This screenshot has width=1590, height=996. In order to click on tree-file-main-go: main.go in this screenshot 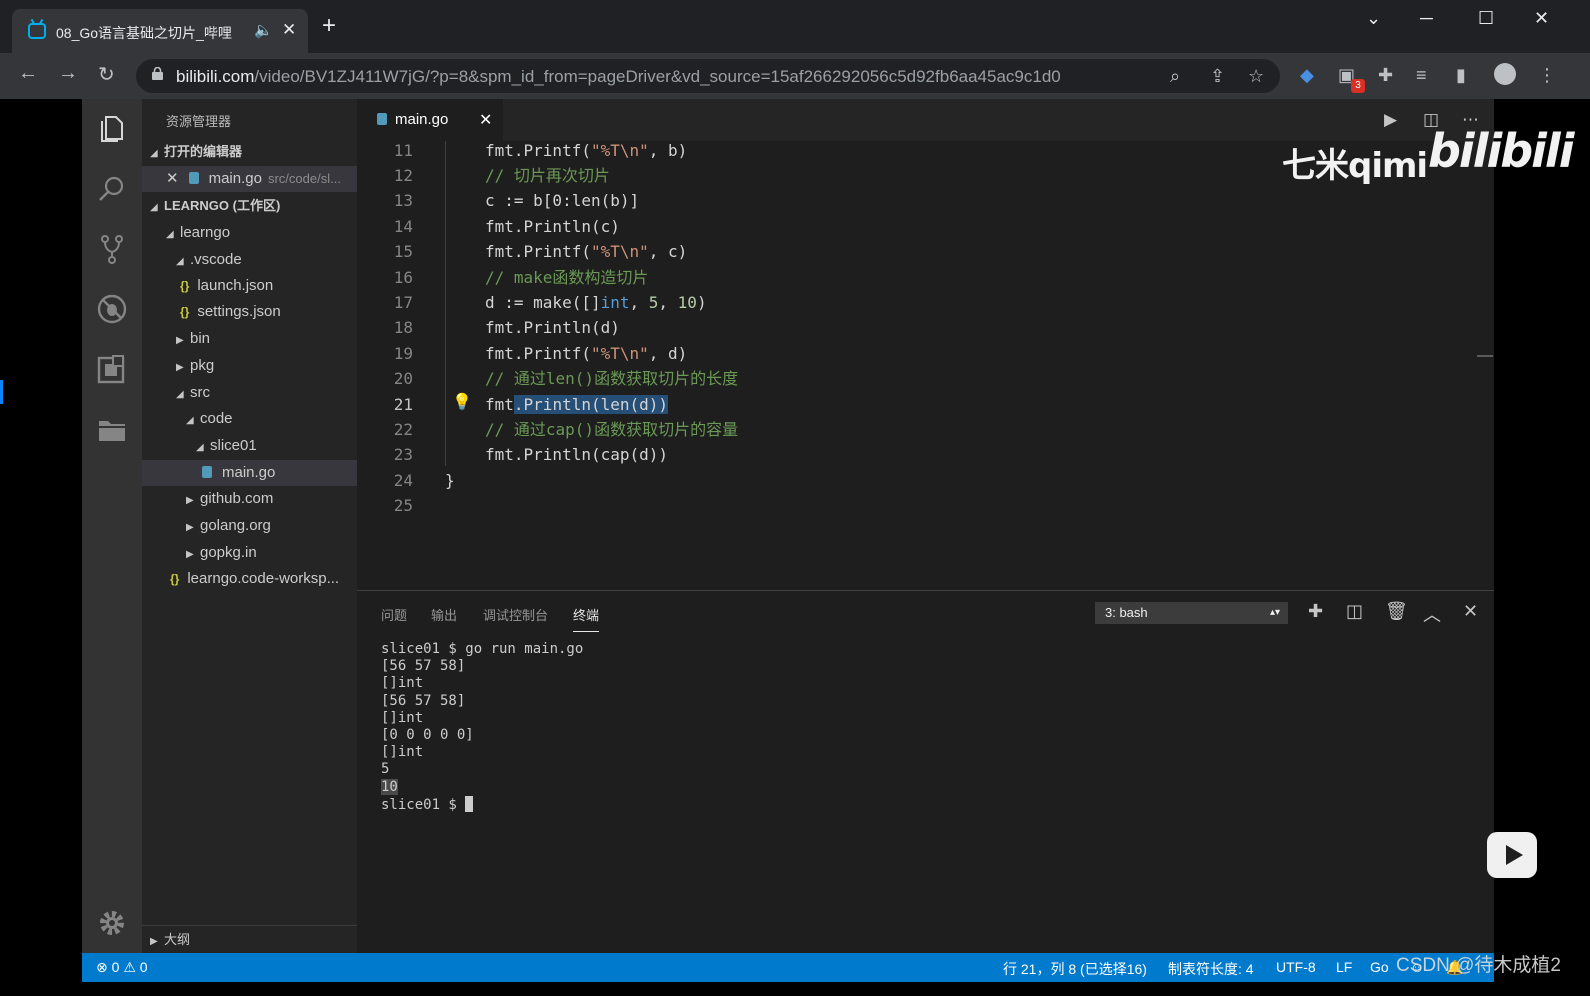, I will do `click(249, 473)`.